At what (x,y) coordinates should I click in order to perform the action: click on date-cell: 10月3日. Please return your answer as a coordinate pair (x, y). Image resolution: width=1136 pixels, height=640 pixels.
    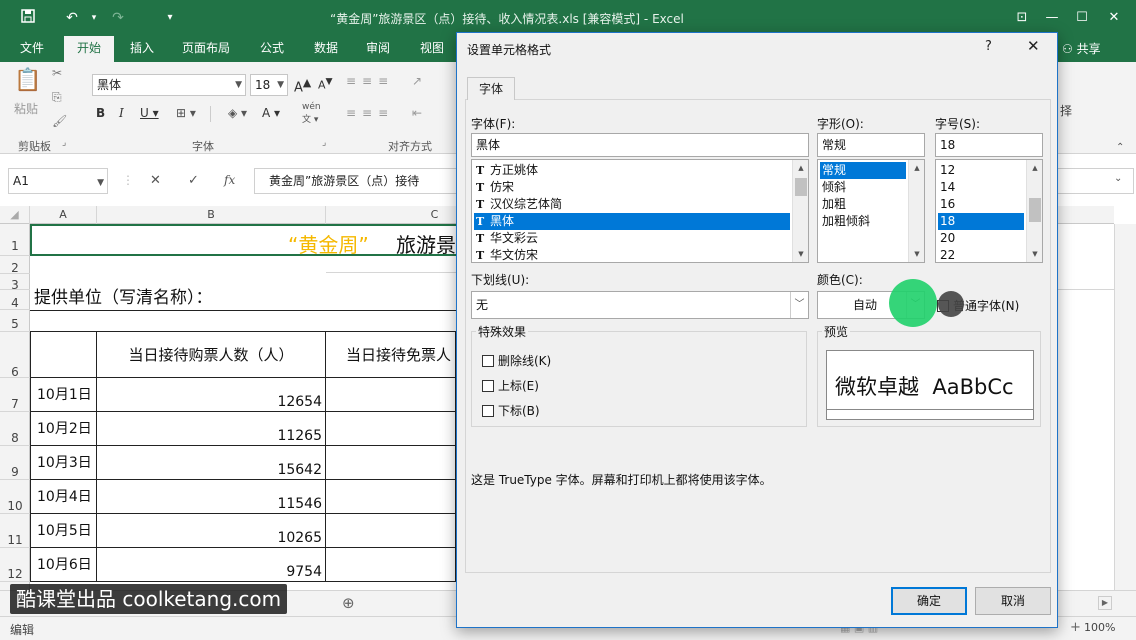
    Looking at the image, I should click on (63, 463).